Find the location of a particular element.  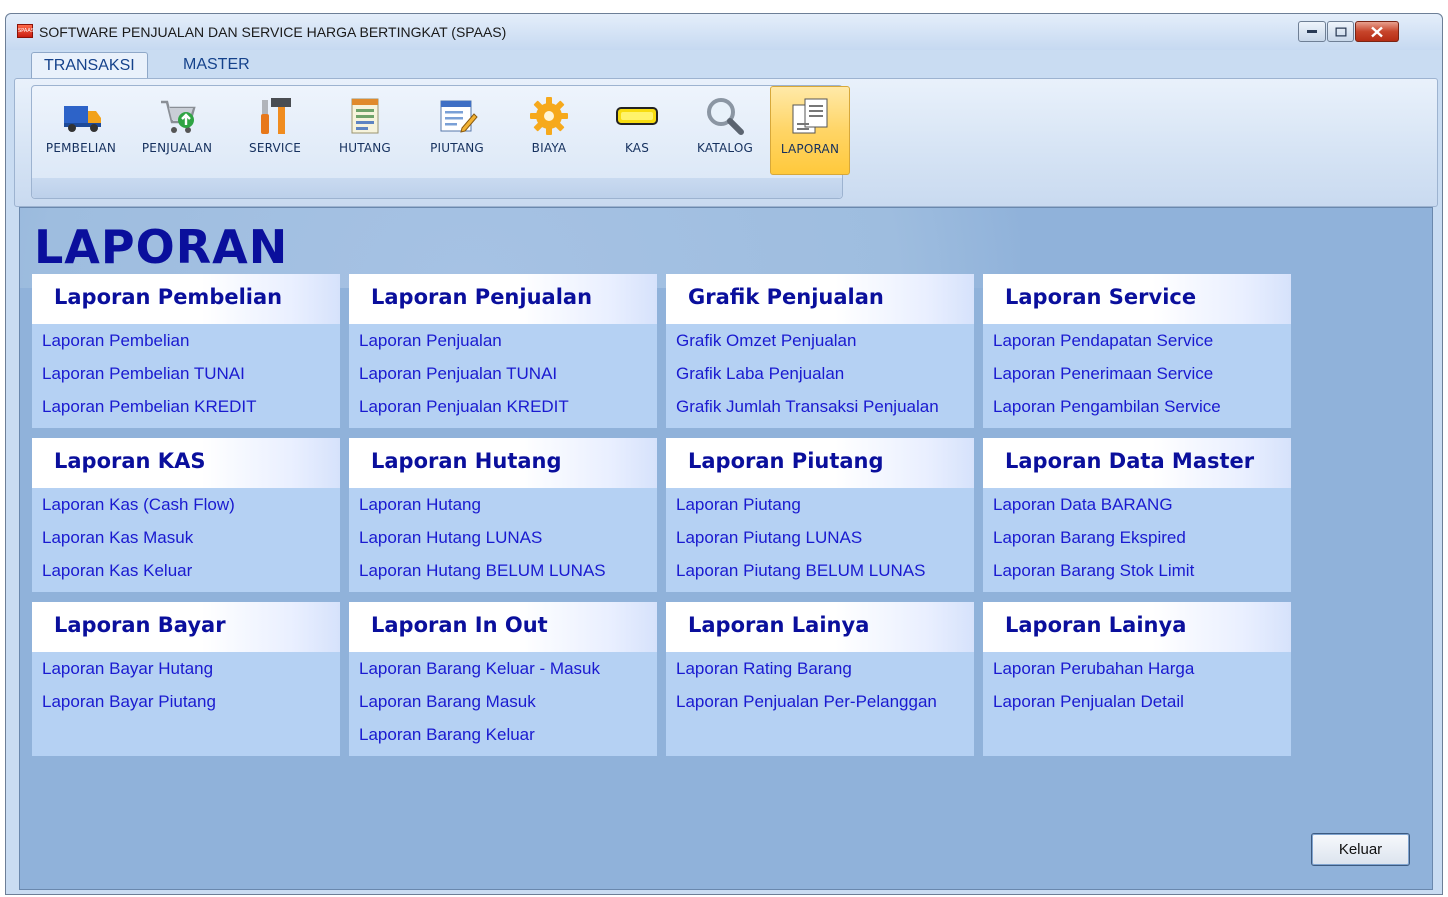

report-link: Laporan Pembelian is located at coordinates (191, 345).